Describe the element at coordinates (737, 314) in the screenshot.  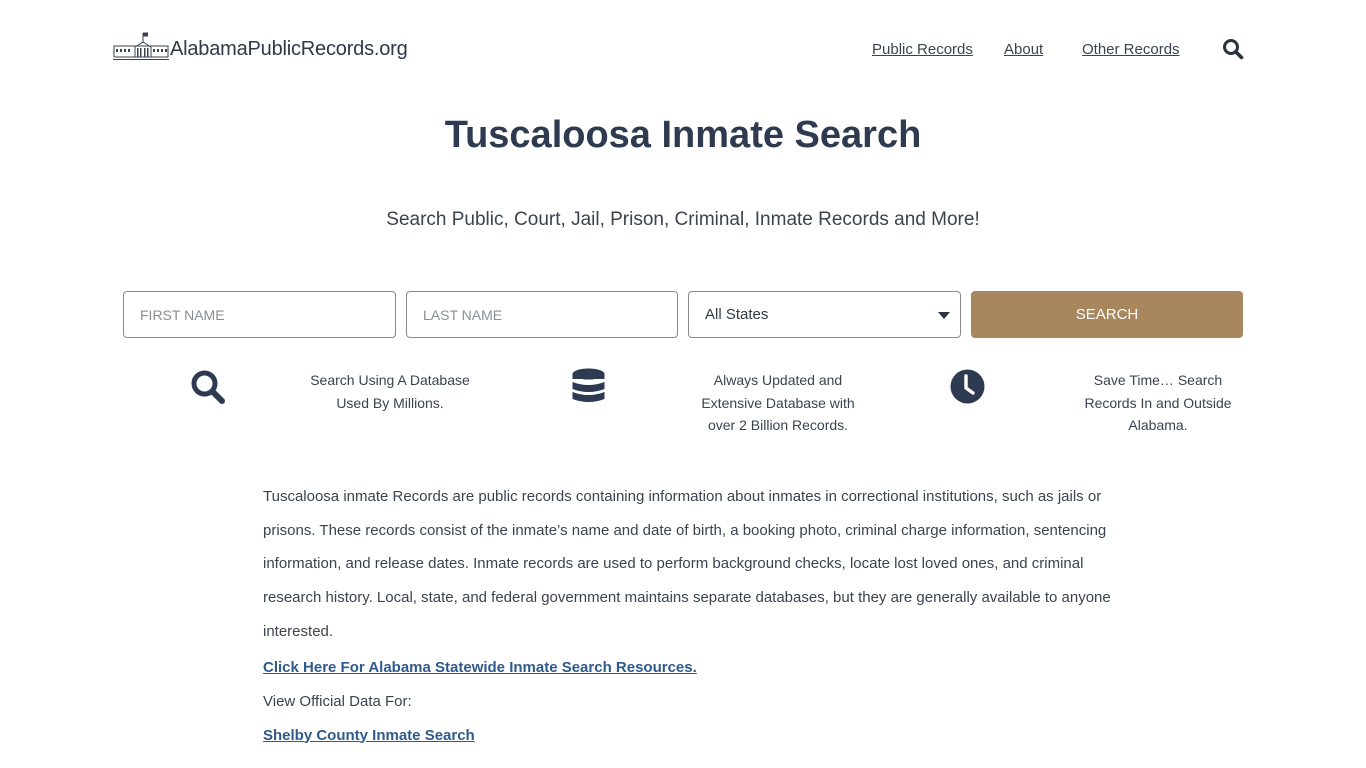
I see `state-select-value: All States` at that location.